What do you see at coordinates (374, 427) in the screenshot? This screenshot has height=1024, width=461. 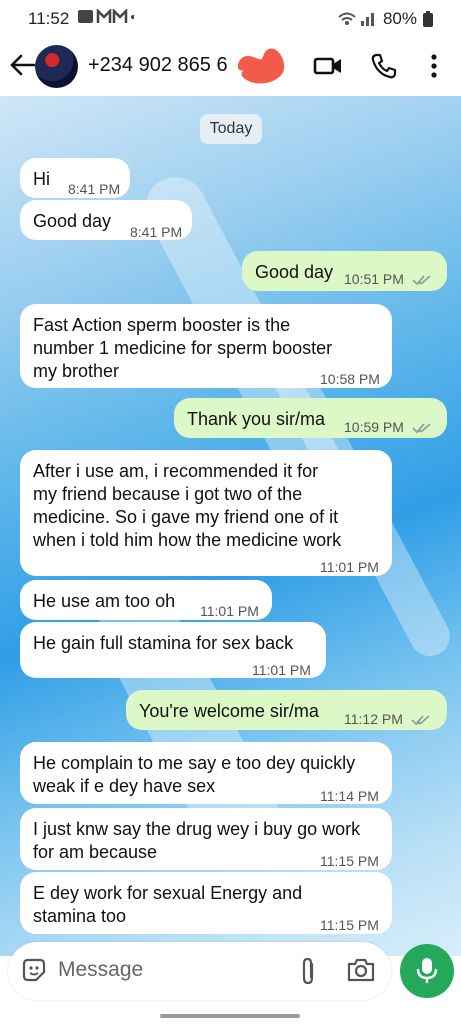 I see `message-time: 10:59 PM` at bounding box center [374, 427].